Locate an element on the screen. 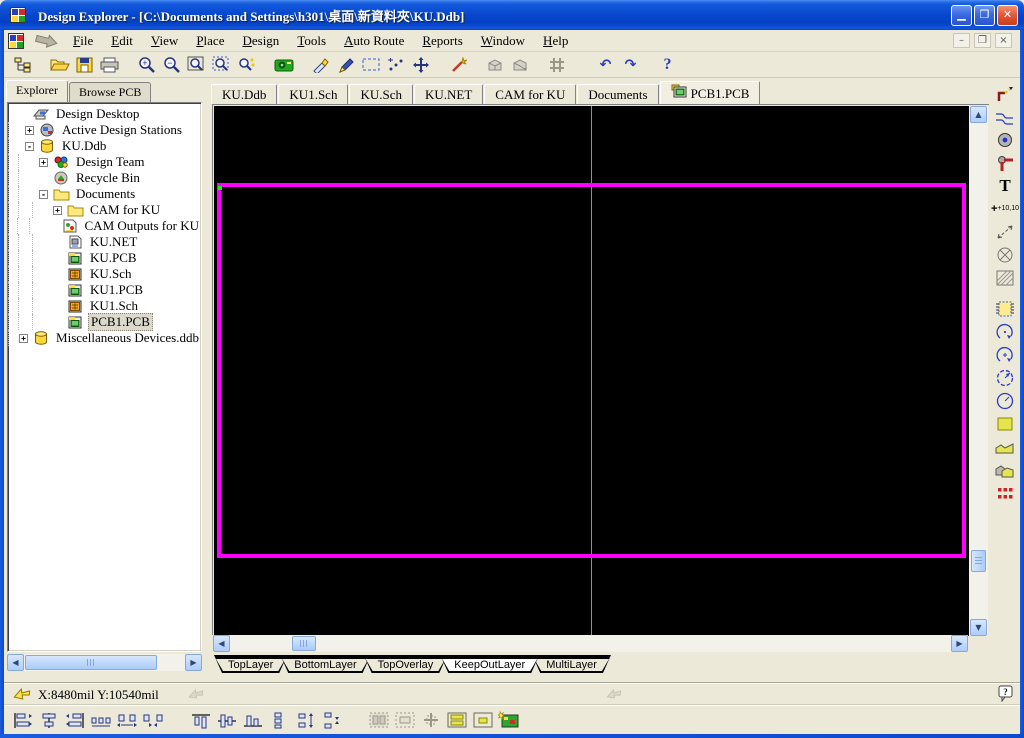 The width and height of the screenshot is (1024, 738). tree-item-recycle-bin: Recycle Bin is located at coordinates (104, 178).